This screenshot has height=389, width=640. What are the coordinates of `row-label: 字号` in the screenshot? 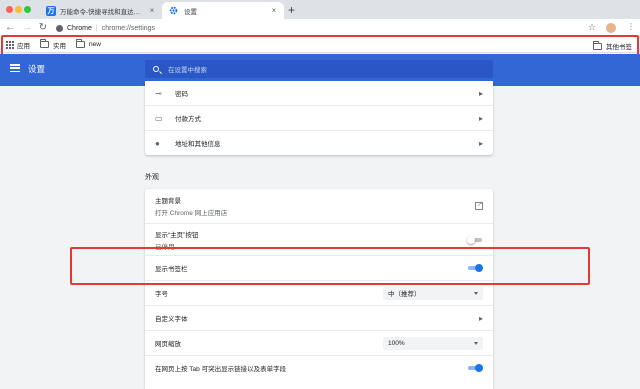 It's located at (161, 294).